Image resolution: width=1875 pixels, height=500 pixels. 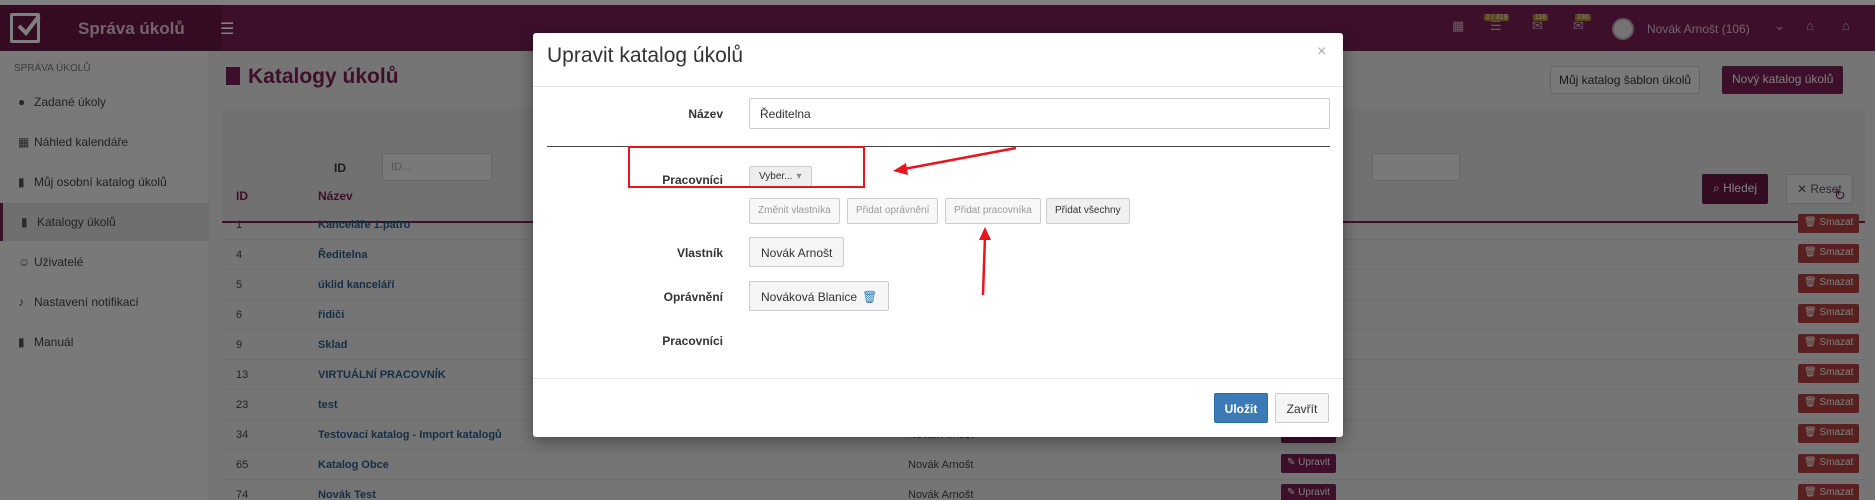 What do you see at coordinates (960, 158) in the screenshot?
I see `annotation-arrow-left` at bounding box center [960, 158].